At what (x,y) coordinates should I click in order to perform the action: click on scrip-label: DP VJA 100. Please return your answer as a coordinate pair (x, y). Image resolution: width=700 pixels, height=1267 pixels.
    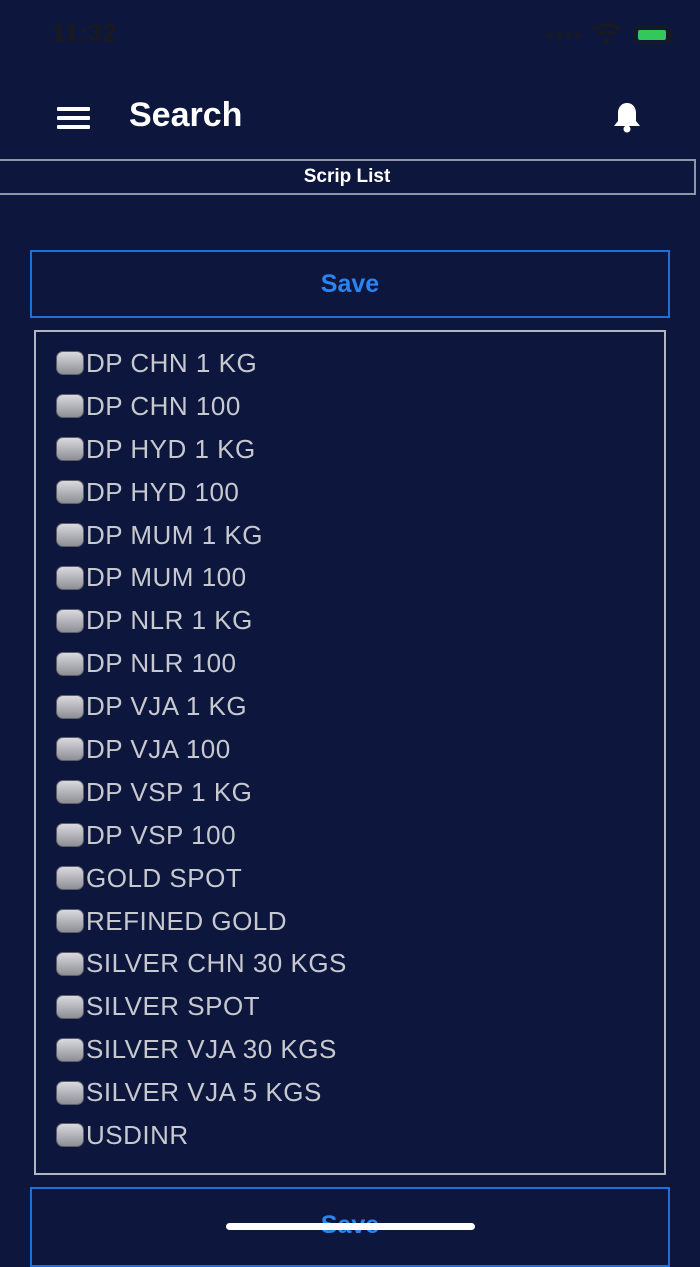
    Looking at the image, I should click on (158, 748).